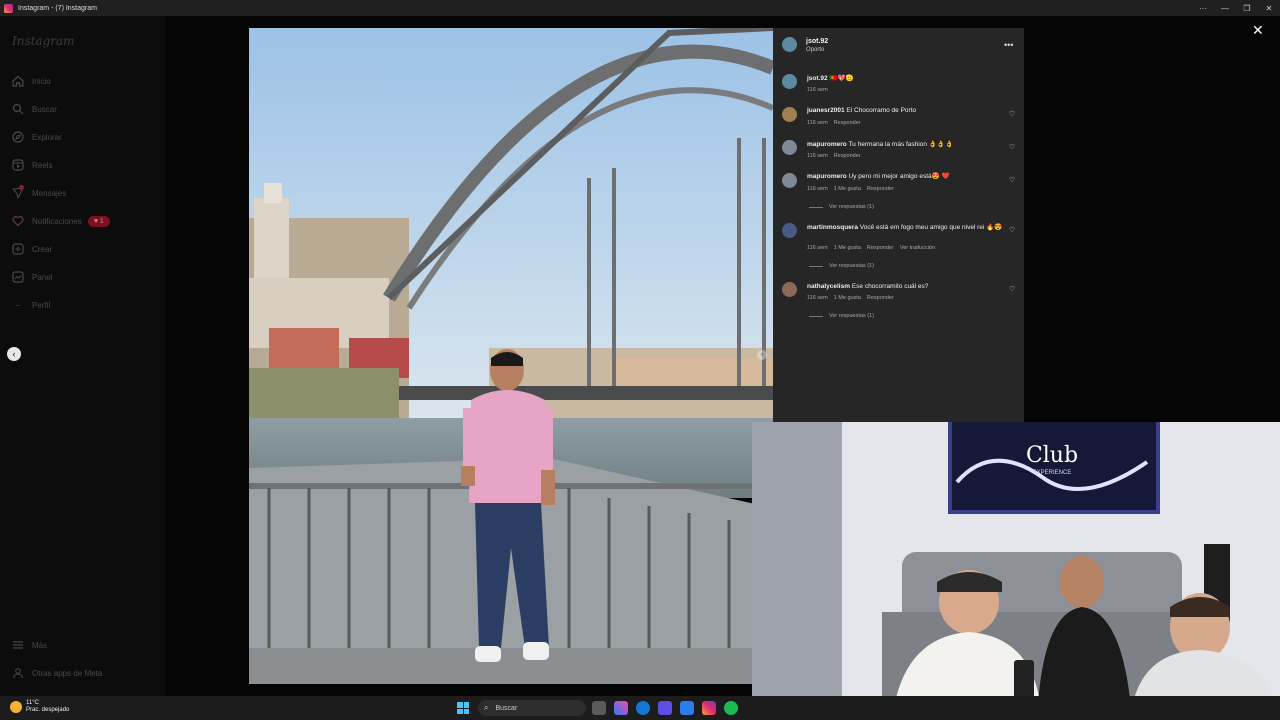  Describe the element at coordinates (1052, 473) in the screenshot. I see `neon-sign-subtext: EXPERIENCE` at that location.